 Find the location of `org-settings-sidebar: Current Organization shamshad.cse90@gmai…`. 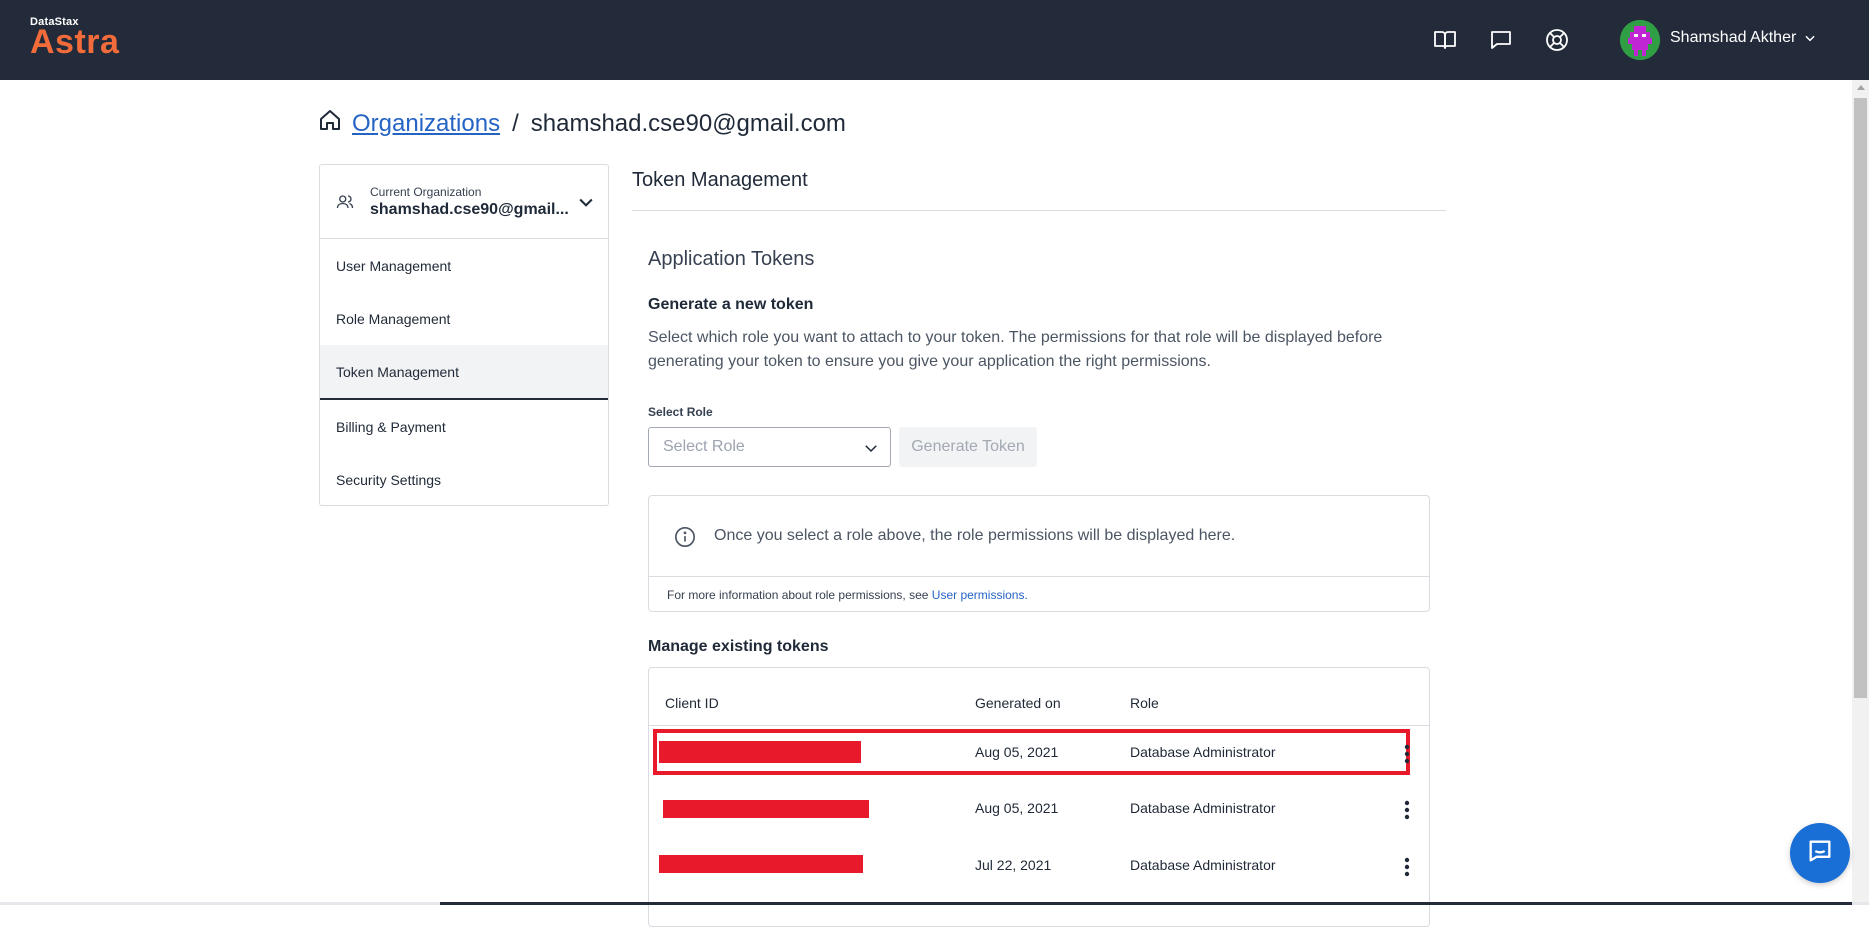

org-settings-sidebar: Current Organization shamshad.cse90@gmai… is located at coordinates (464, 335).